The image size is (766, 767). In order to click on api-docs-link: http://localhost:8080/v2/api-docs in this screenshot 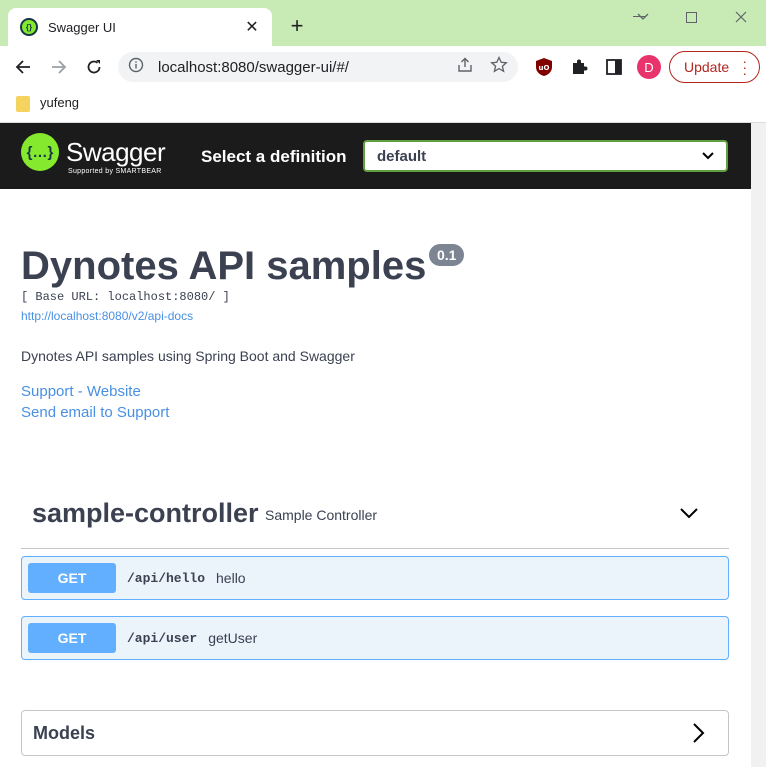, I will do `click(107, 316)`.